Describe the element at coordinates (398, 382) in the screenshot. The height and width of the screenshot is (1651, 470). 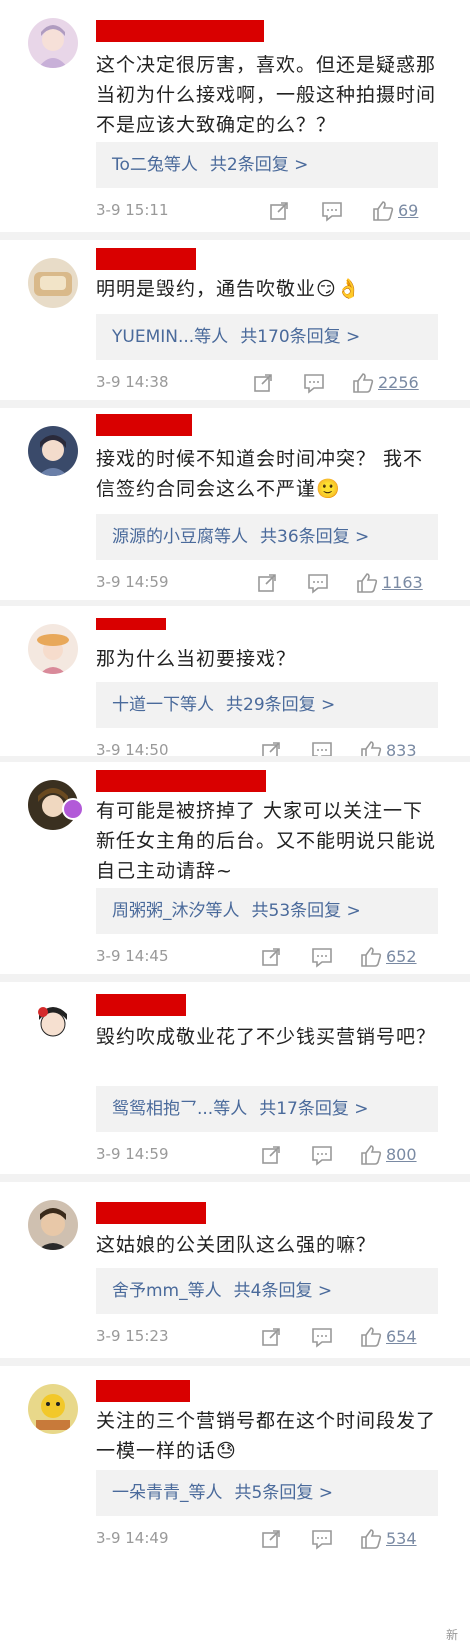
I see `like-count: 2256` at that location.